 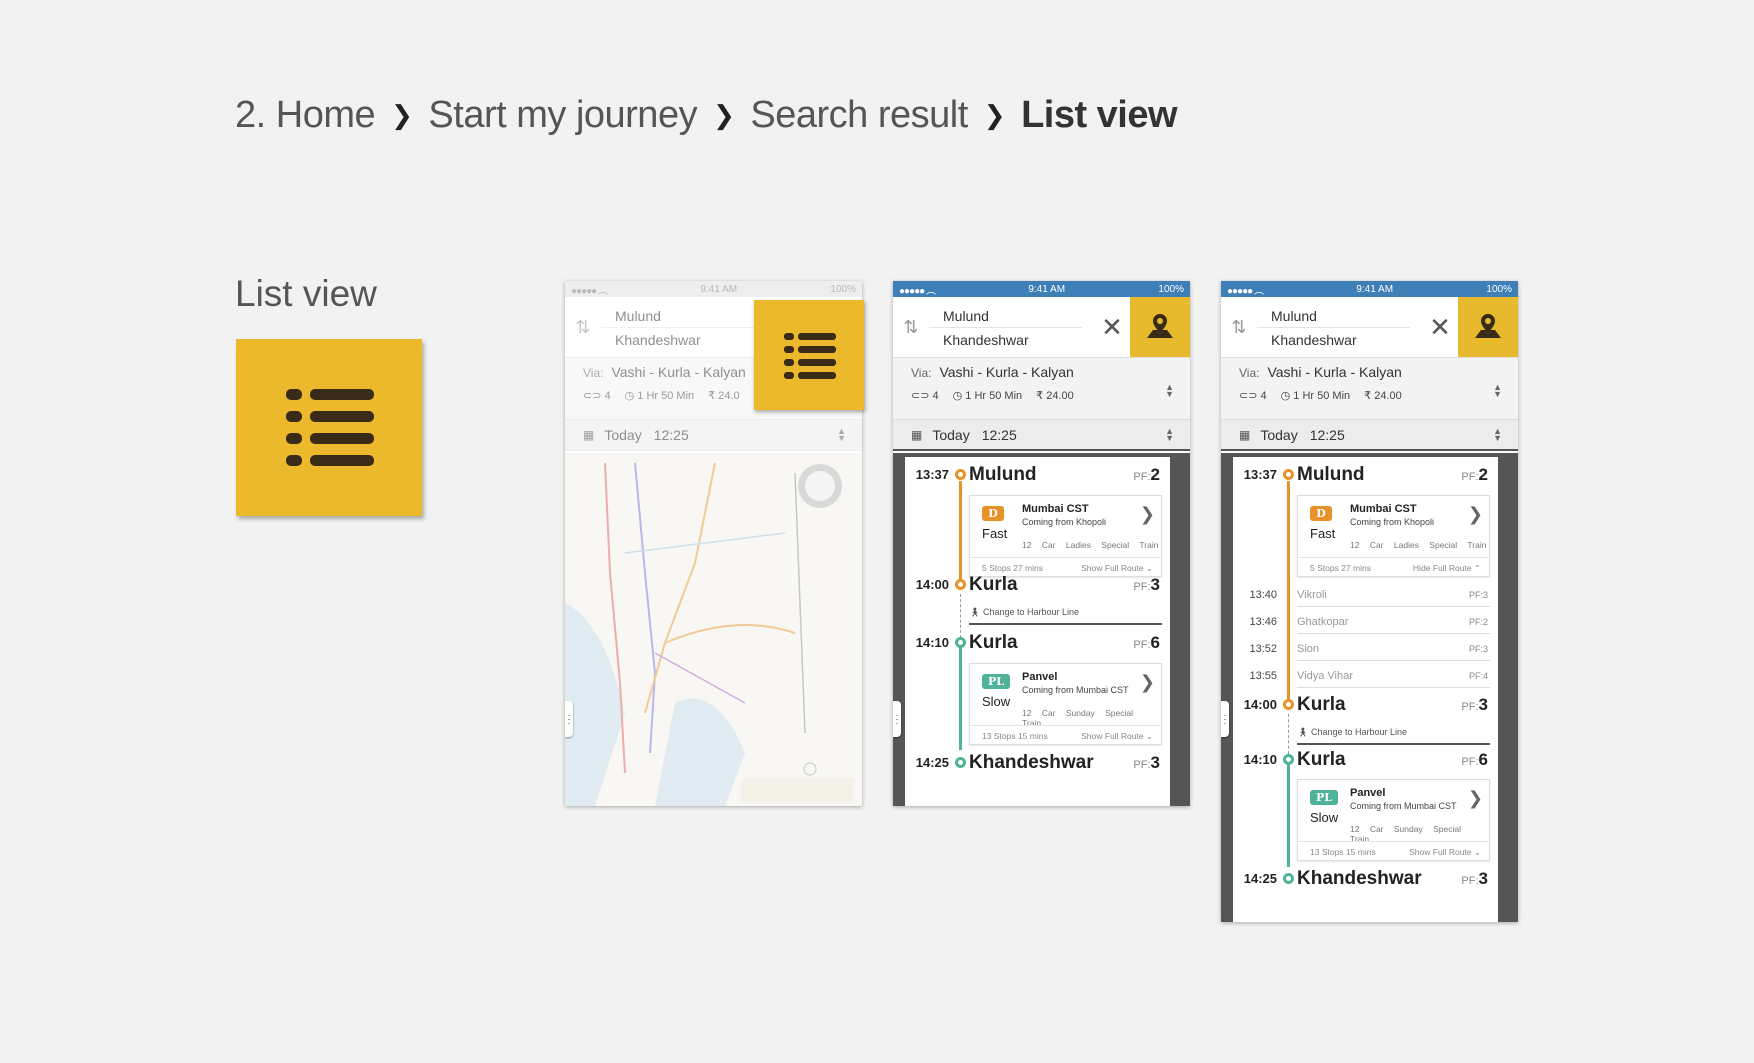 I want to click on train-badge: D, so click(x=993, y=513).